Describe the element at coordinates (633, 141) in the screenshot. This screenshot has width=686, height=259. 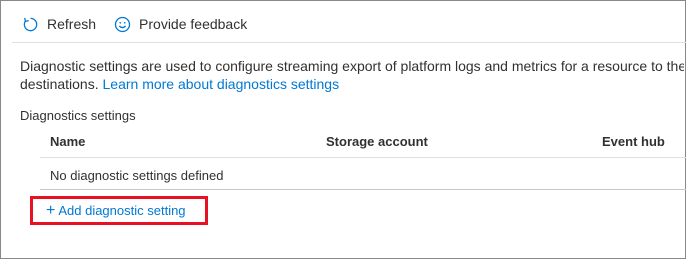
I see `column-header-event-hub: Event hub` at that location.